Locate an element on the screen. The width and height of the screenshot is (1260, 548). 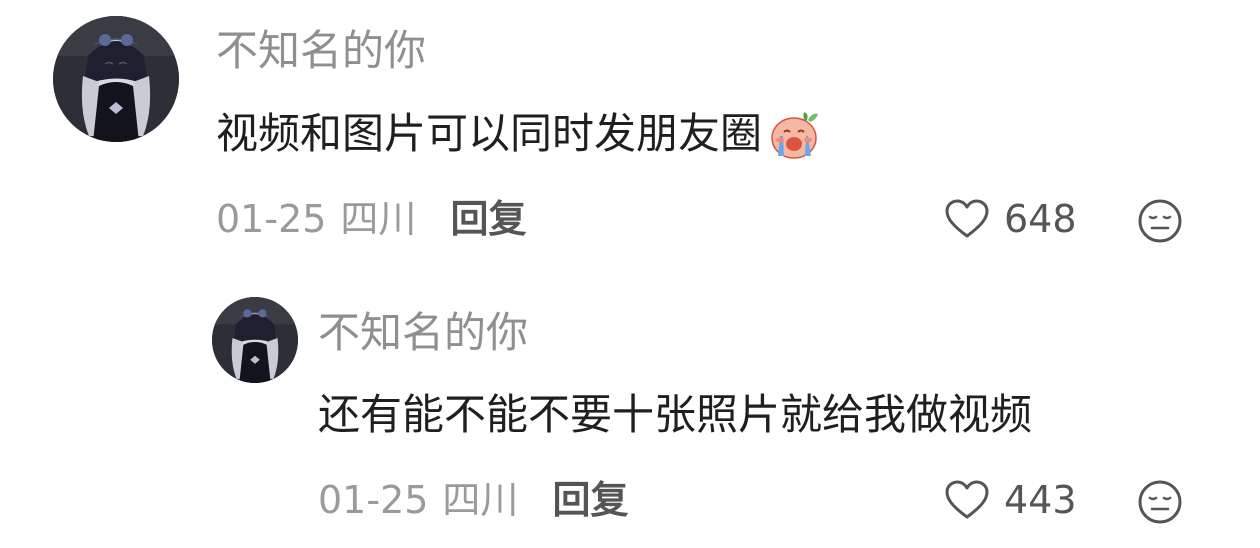
like-button: 443 is located at coordinates (1010, 500).